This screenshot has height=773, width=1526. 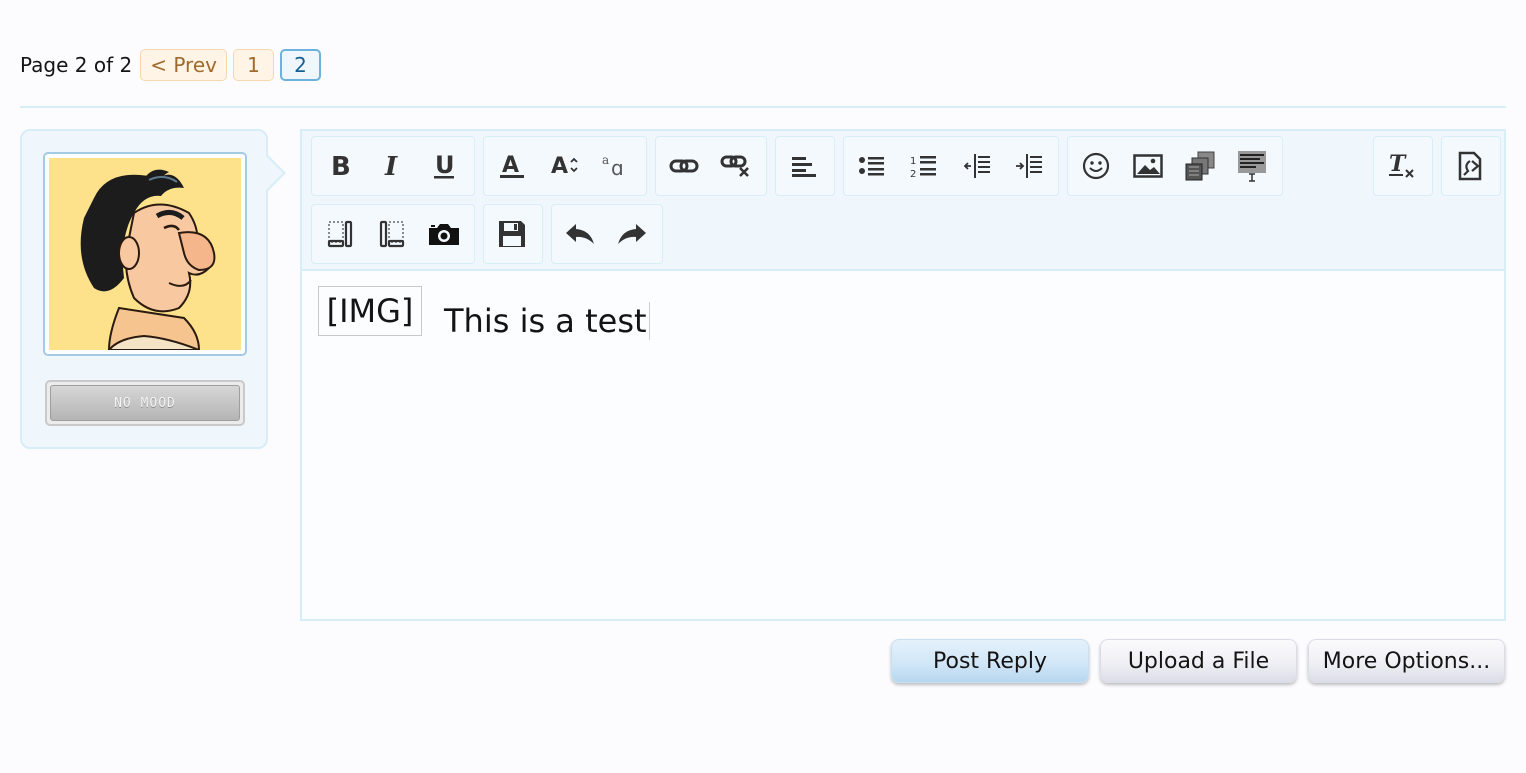 I want to click on message-text: This is a test, so click(x=547, y=321).